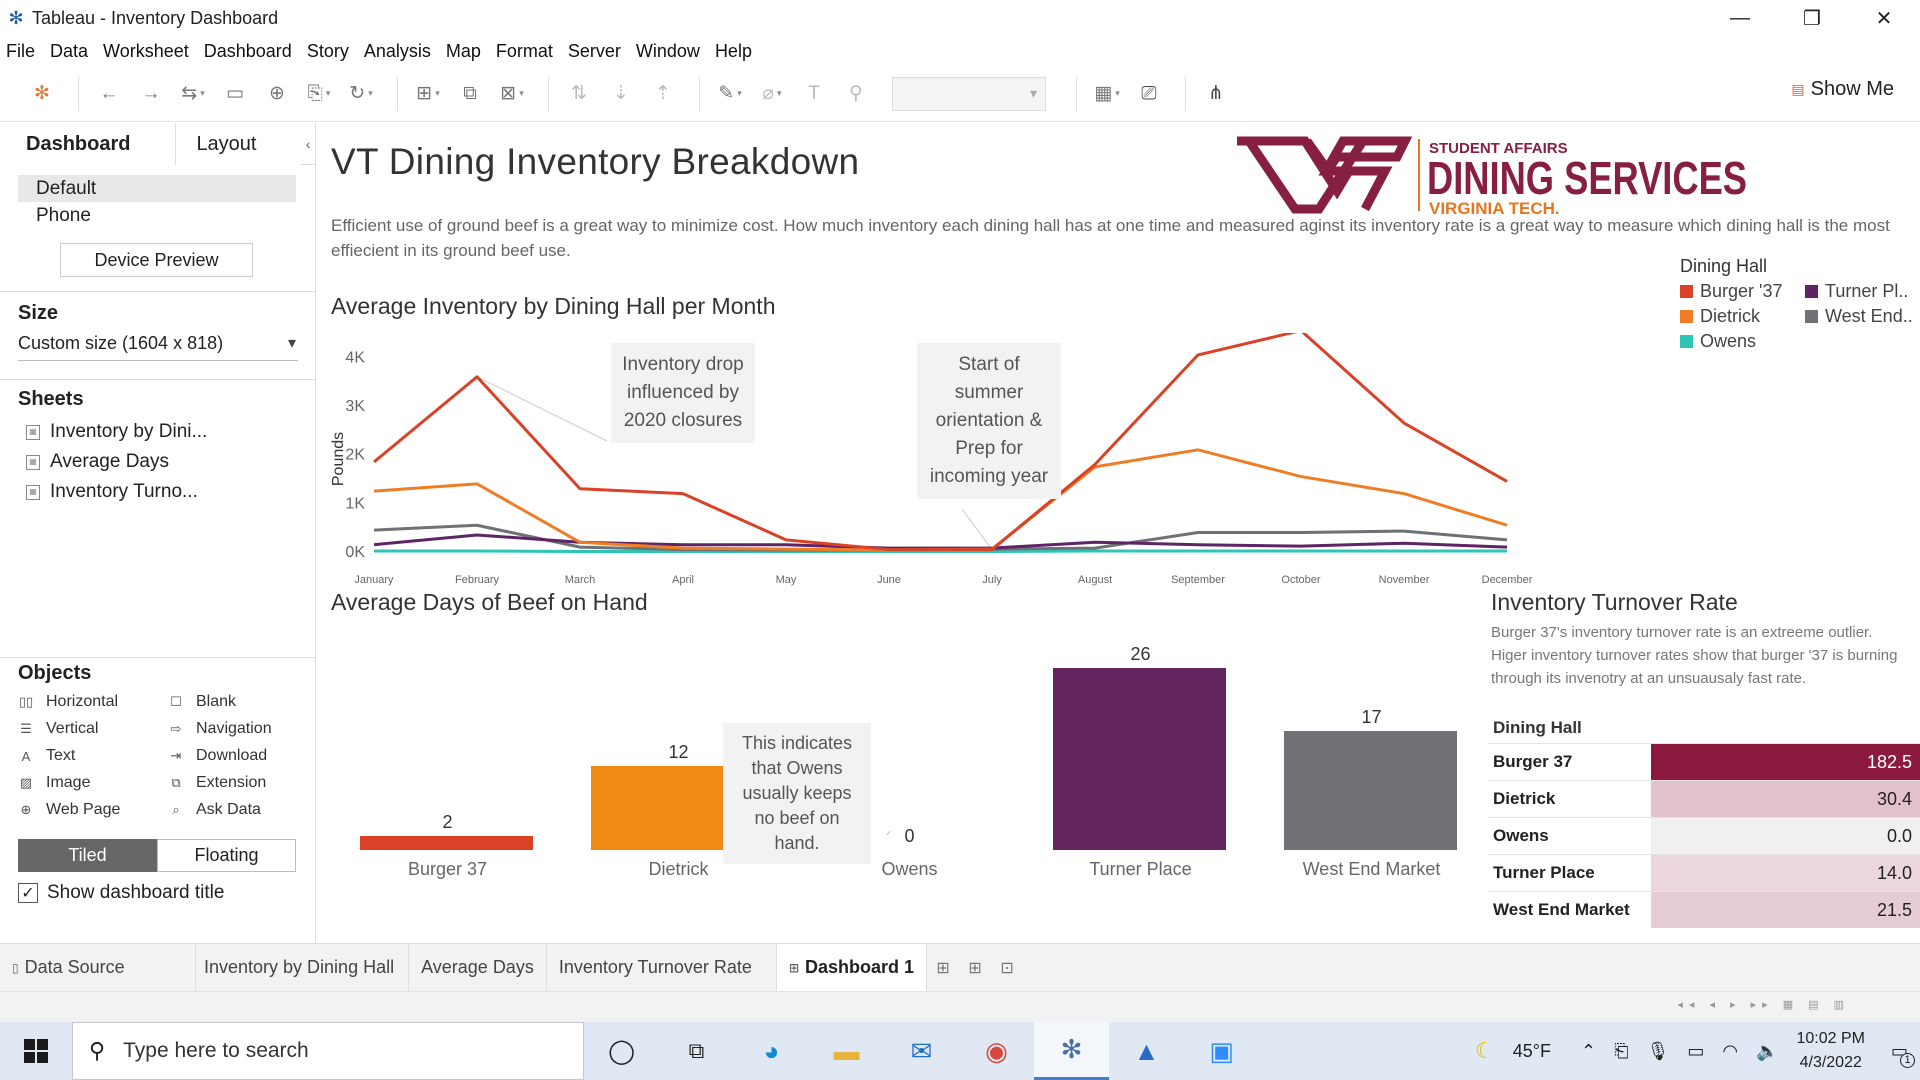 This screenshot has width=1920, height=1080. Describe the element at coordinates (846, 1051) in the screenshot. I see `file-explorer-icon: ▬` at that location.